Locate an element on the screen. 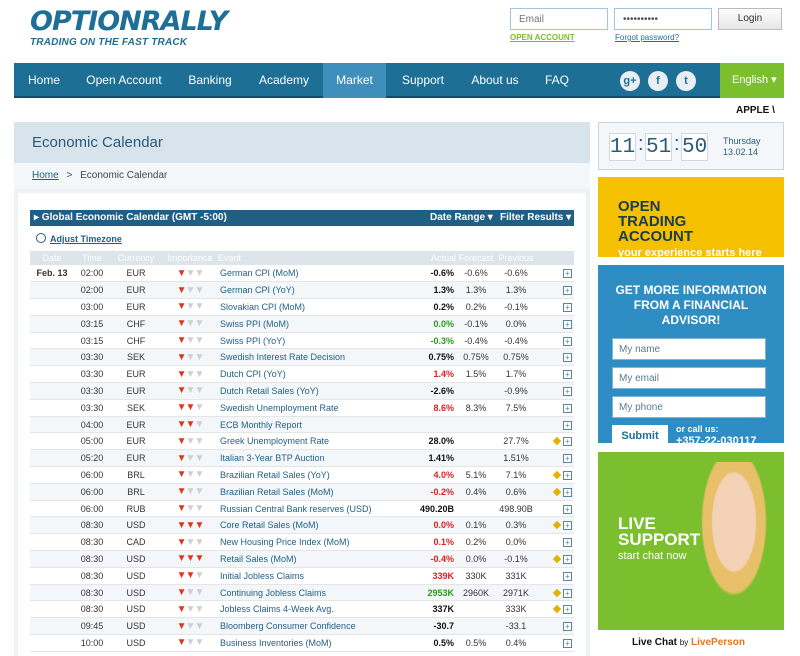 The width and height of the screenshot is (800, 656). row-currency: EUR is located at coordinates (136, 274).